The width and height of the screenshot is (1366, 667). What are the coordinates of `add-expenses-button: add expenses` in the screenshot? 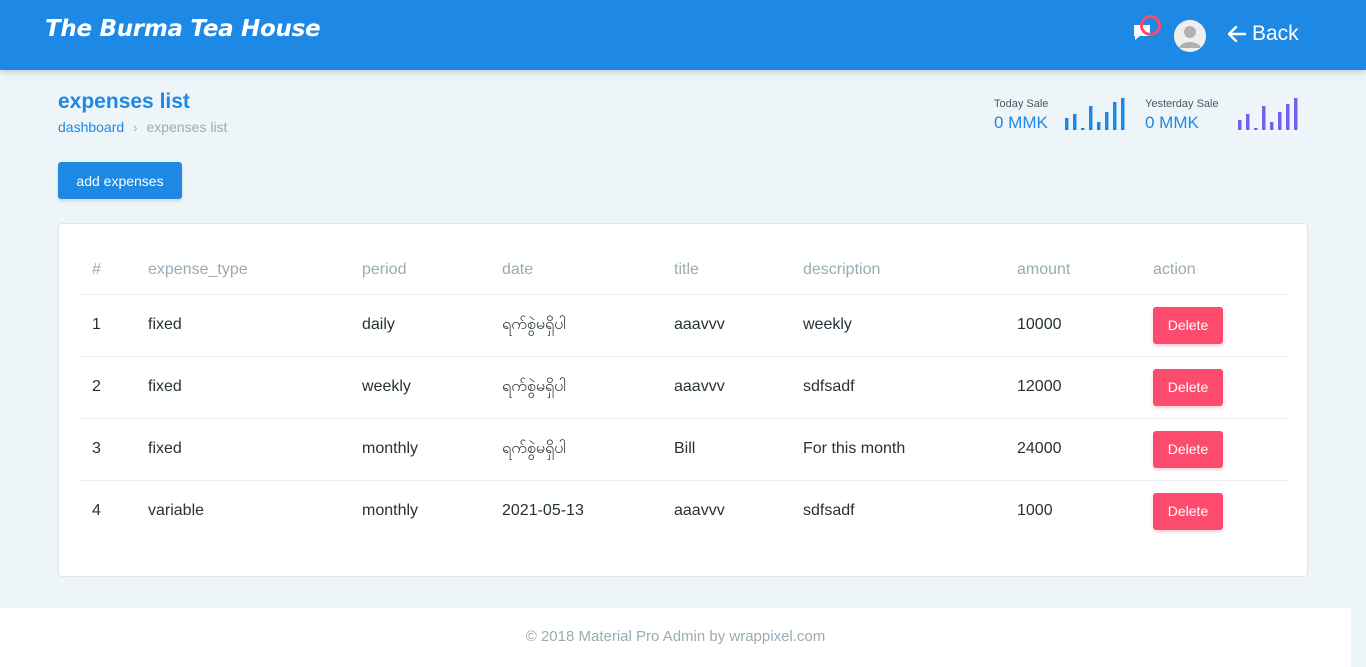 It's located at (120, 180).